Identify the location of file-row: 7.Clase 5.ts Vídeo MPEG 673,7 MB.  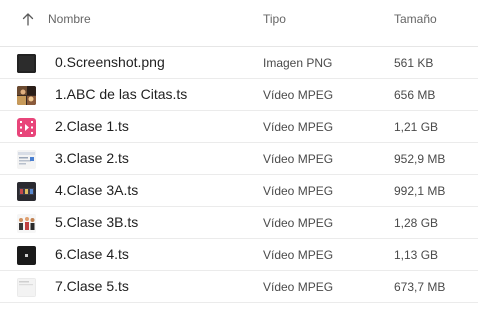
(239, 287).